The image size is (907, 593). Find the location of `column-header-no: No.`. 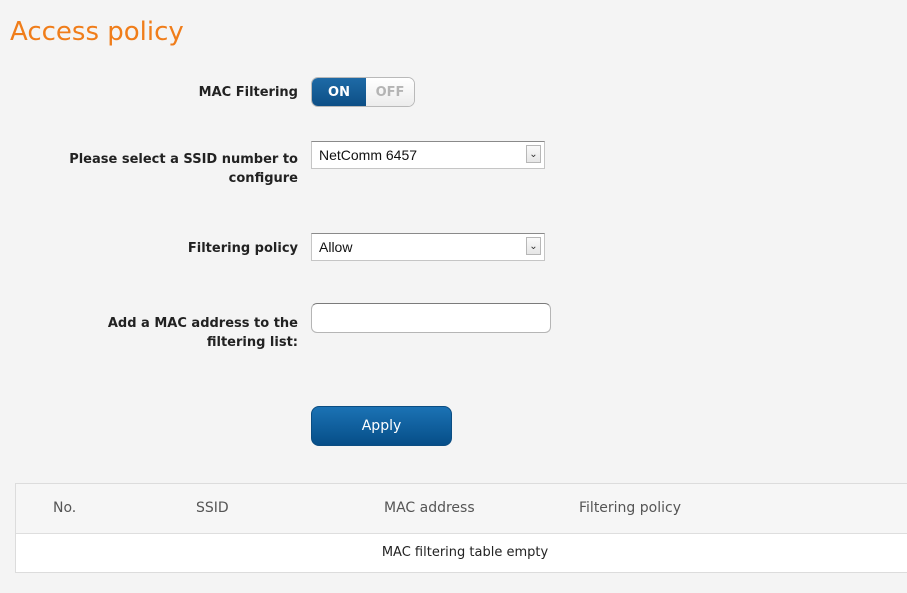

column-header-no: No. is located at coordinates (65, 508).